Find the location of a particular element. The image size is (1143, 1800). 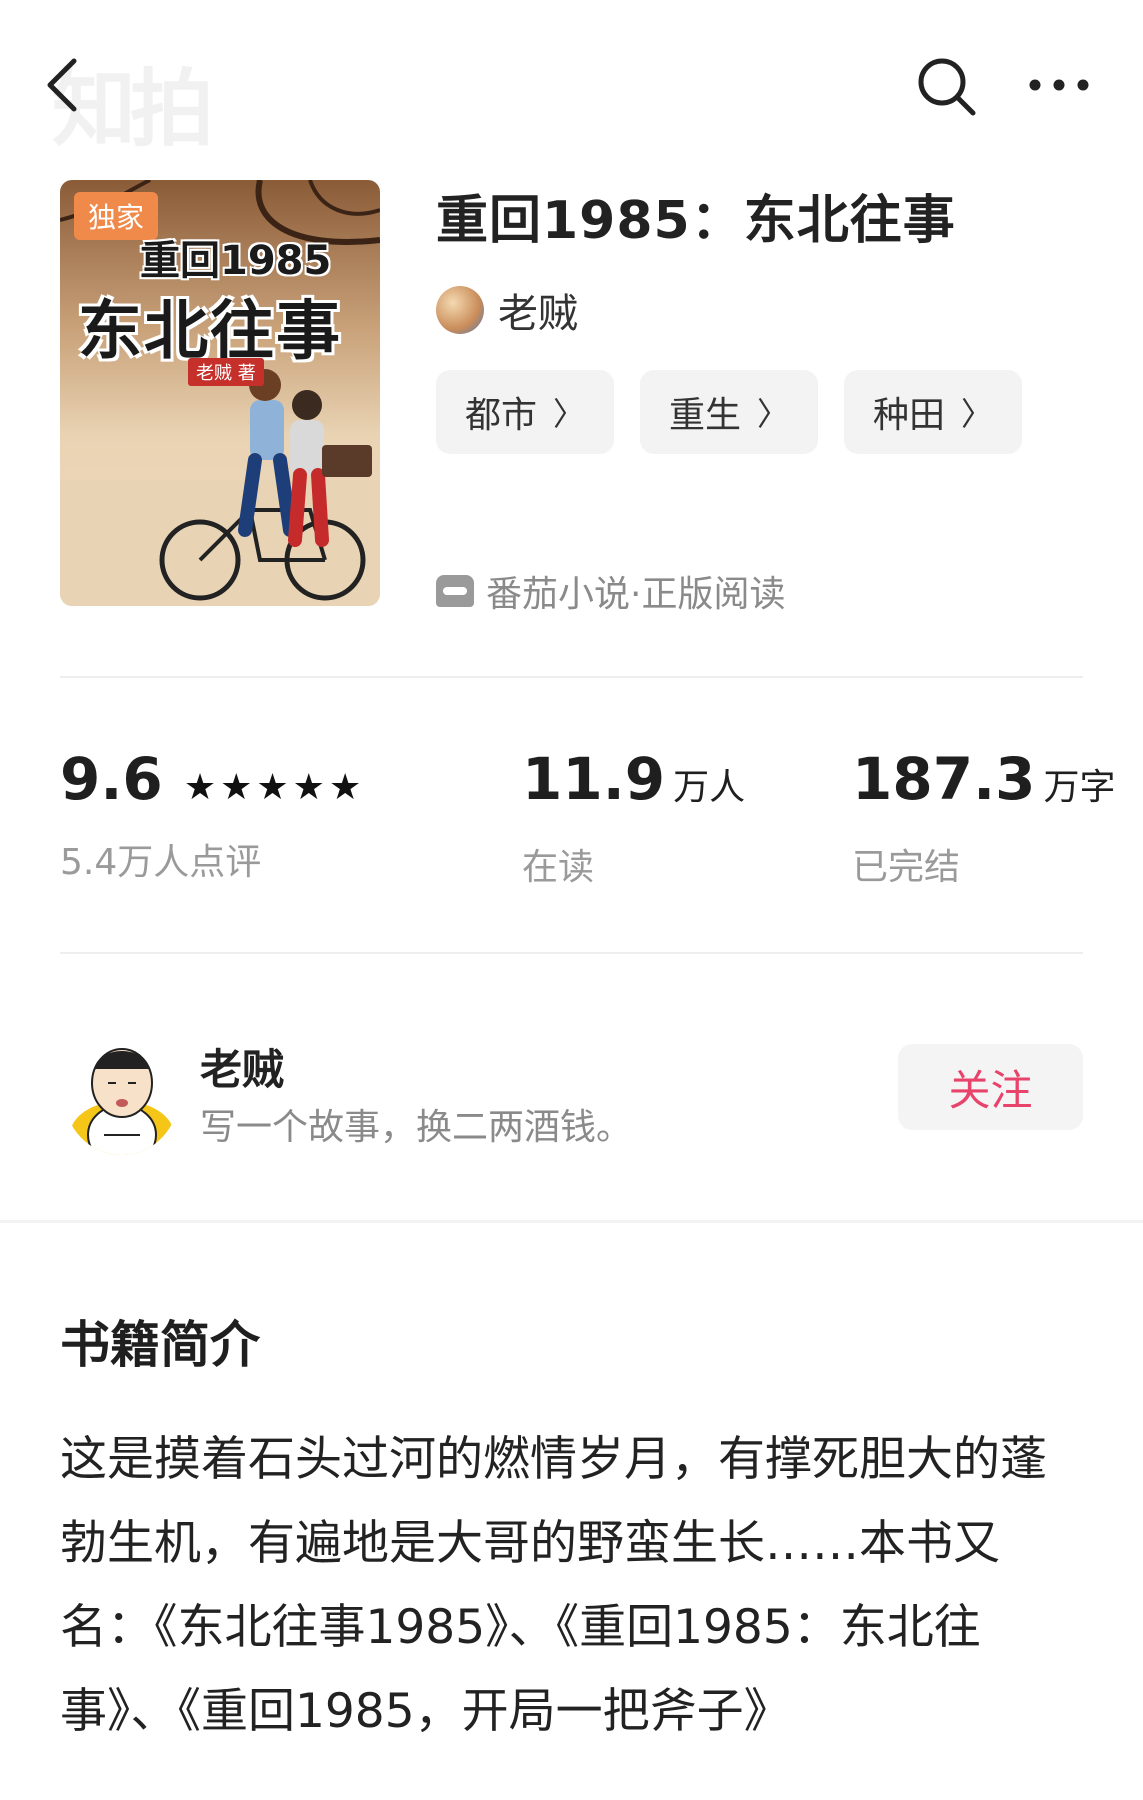

readers-value: 11.9 is located at coordinates (594, 779).